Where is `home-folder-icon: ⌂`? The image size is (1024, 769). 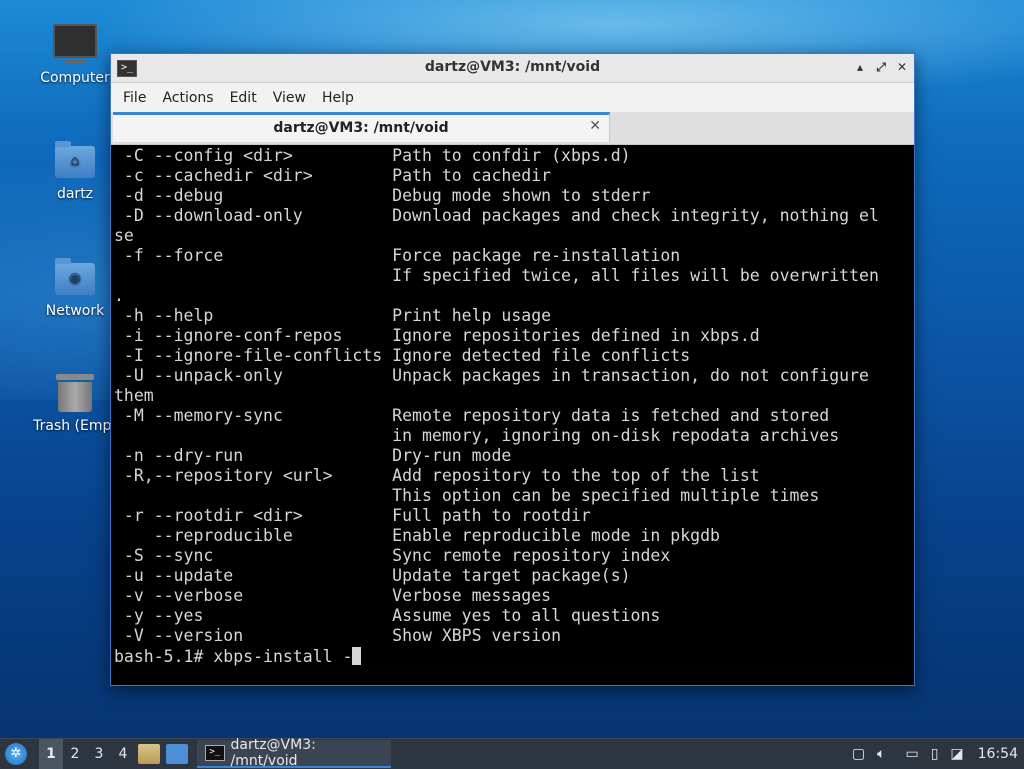 home-folder-icon: ⌂ is located at coordinates (75, 159).